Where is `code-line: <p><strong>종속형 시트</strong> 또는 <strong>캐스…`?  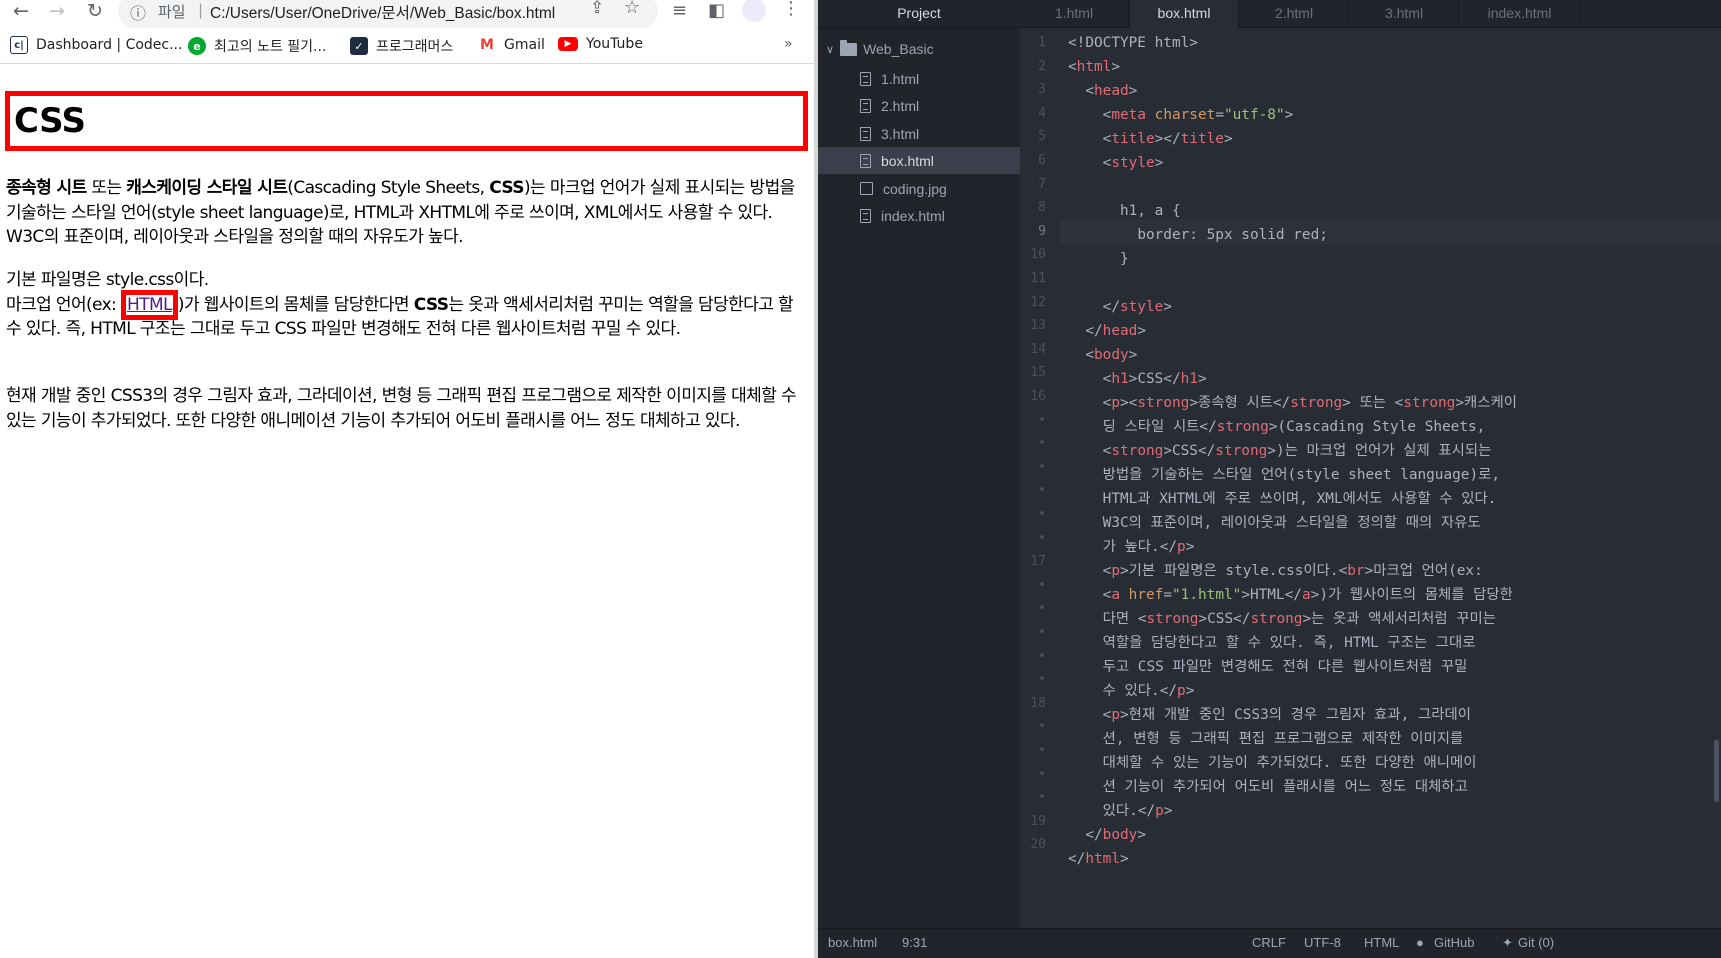
code-line: <p><strong>종속형 시트</strong> 또는 <strong>캐스… is located at coordinates (1309, 403).